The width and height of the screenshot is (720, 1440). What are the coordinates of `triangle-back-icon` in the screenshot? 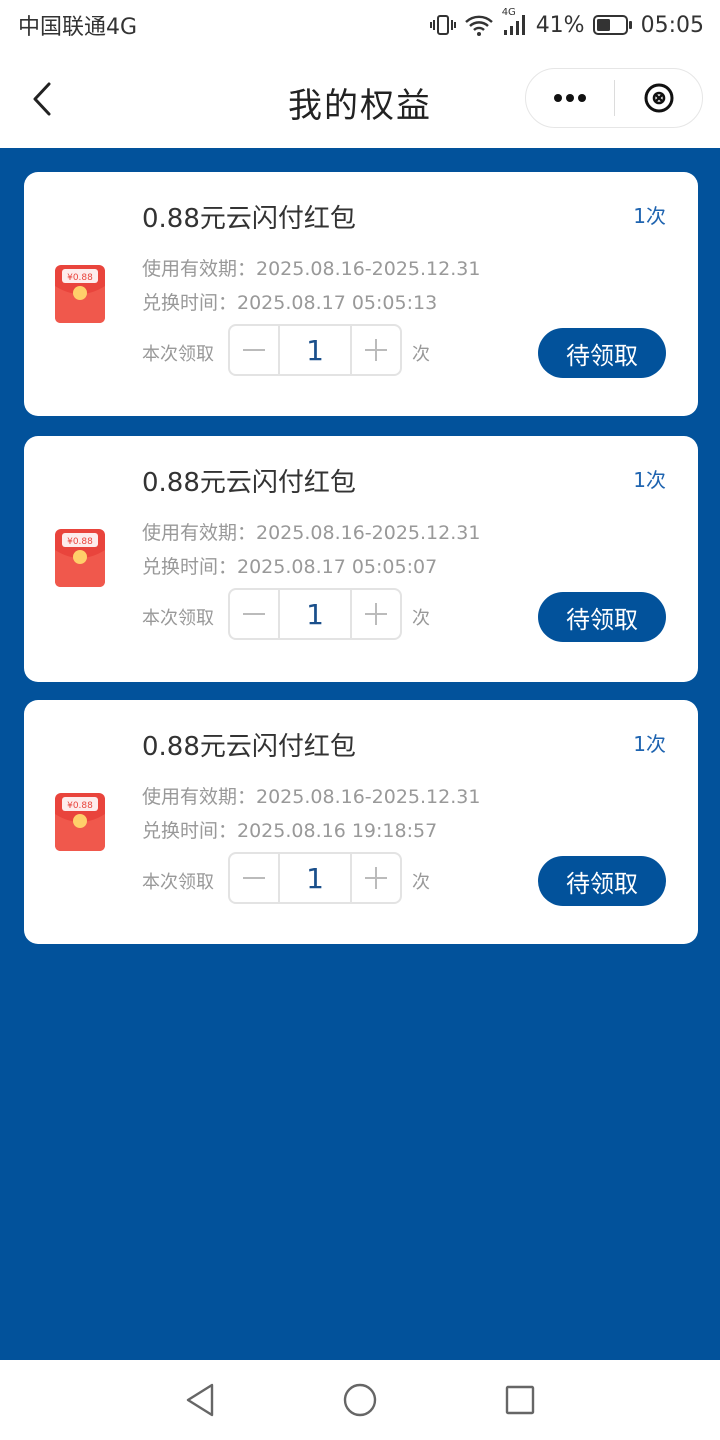 It's located at (200, 1400).